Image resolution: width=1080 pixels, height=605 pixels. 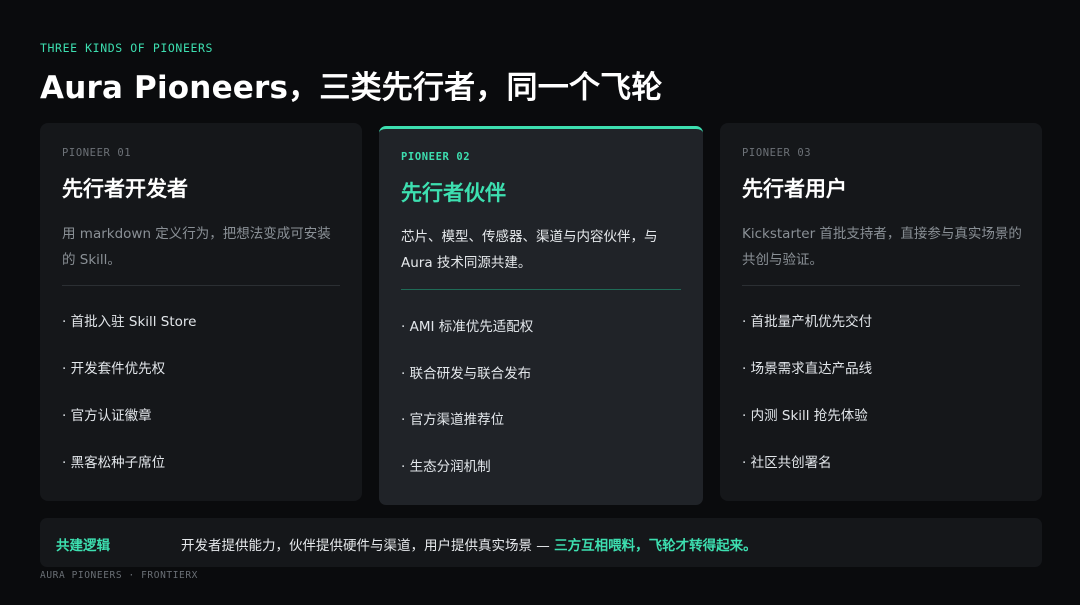 I want to click on feature-item: · 开发套件优先权, so click(x=114, y=369).